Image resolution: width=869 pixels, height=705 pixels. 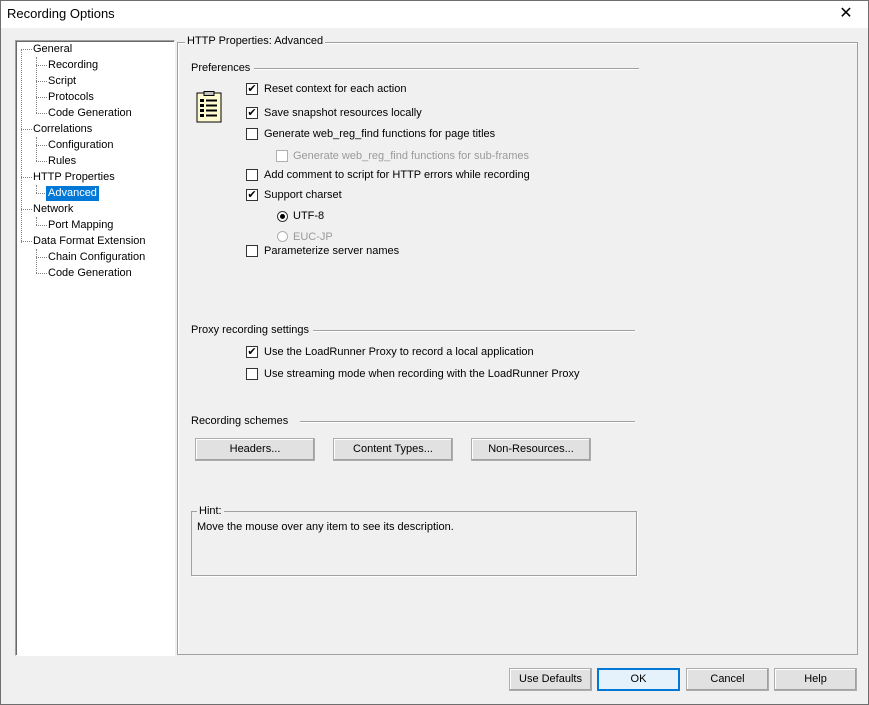 I want to click on document-list-icon, so click(x=209, y=107).